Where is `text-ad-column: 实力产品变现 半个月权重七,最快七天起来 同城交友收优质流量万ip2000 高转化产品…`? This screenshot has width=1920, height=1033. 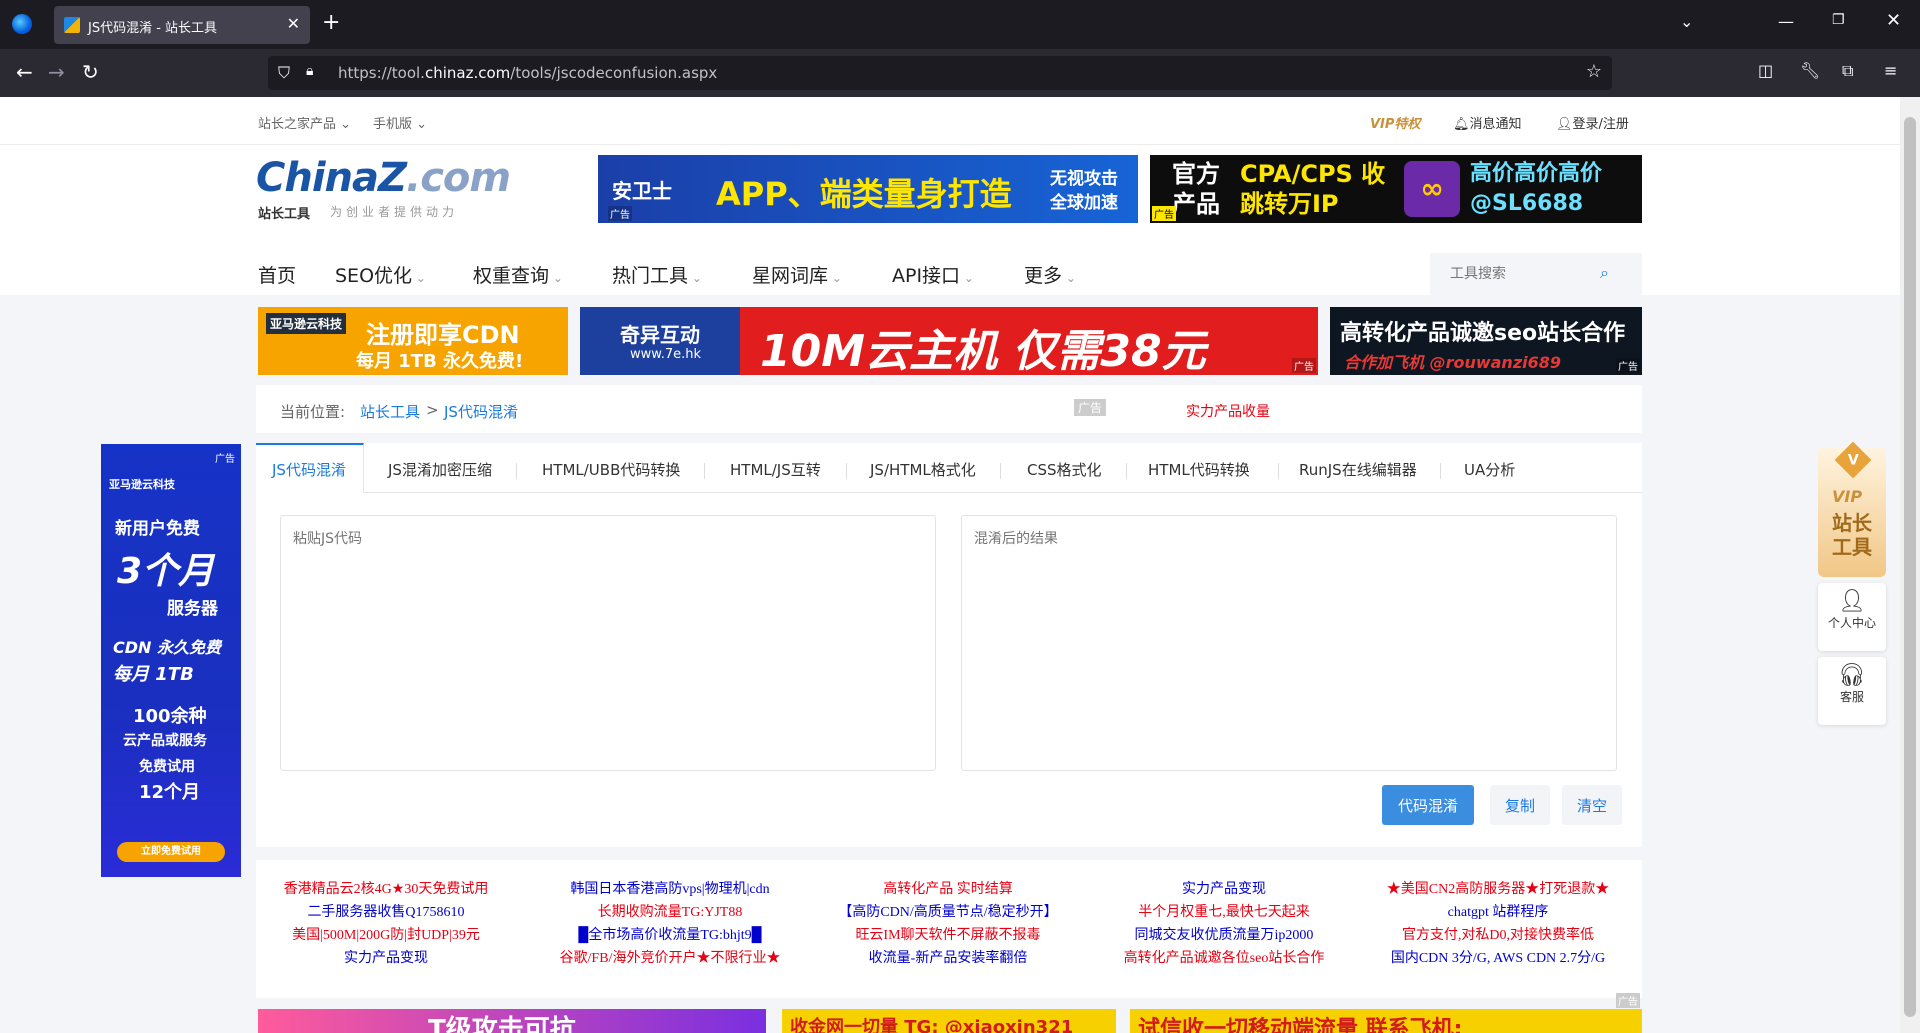 text-ad-column: 实力产品变现 半个月权重七,最快七天起来 同城交友收优质流量万ip2000 高转化产品… is located at coordinates (1224, 924).